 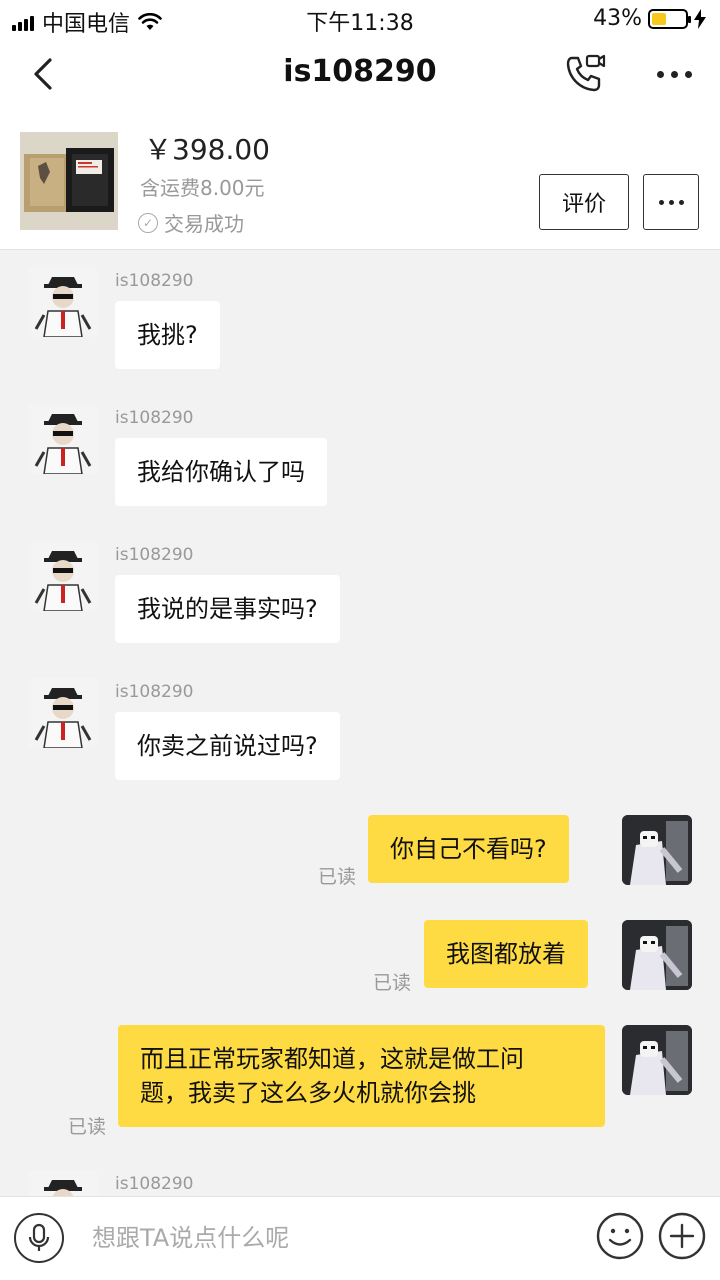 What do you see at coordinates (506, 954) in the screenshot?
I see `message-bubble: 我图都放着` at bounding box center [506, 954].